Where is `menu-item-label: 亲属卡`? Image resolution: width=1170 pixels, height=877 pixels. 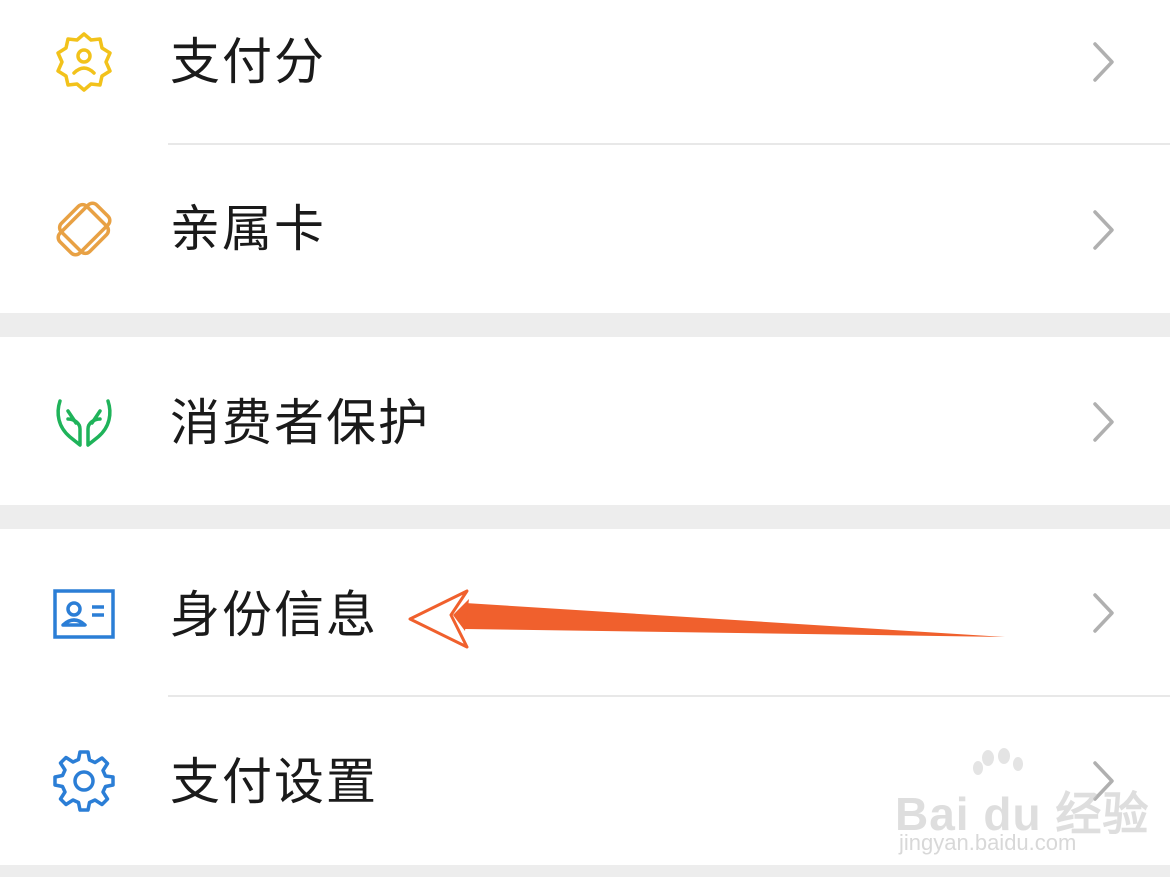 menu-item-label: 亲属卡 is located at coordinates (248, 229).